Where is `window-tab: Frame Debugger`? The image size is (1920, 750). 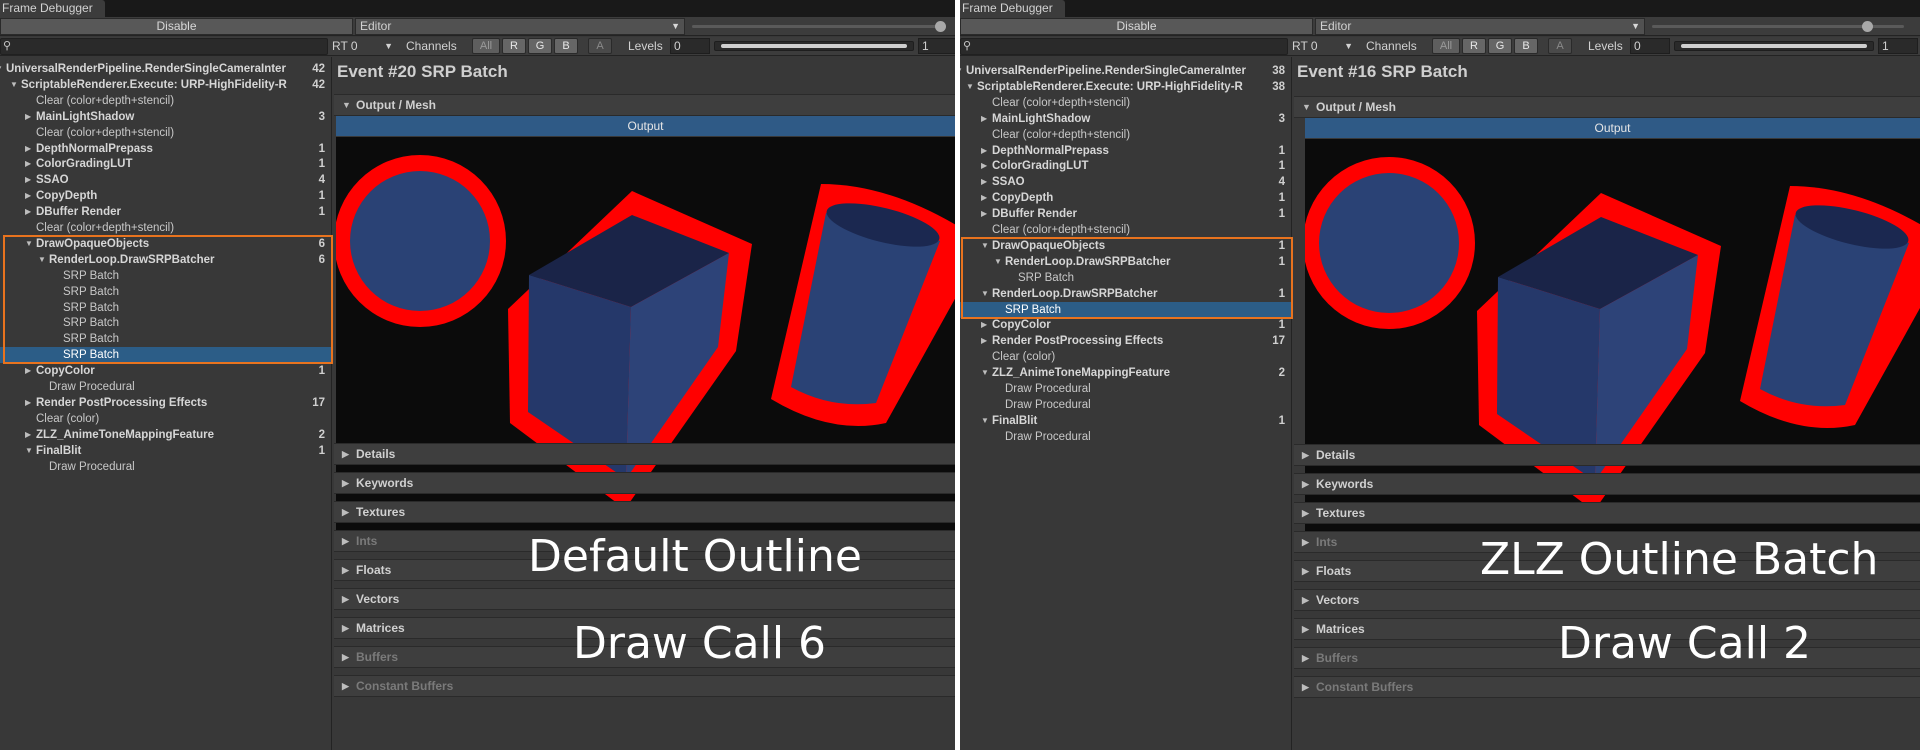
window-tab: Frame Debugger is located at coordinates (52, 8).